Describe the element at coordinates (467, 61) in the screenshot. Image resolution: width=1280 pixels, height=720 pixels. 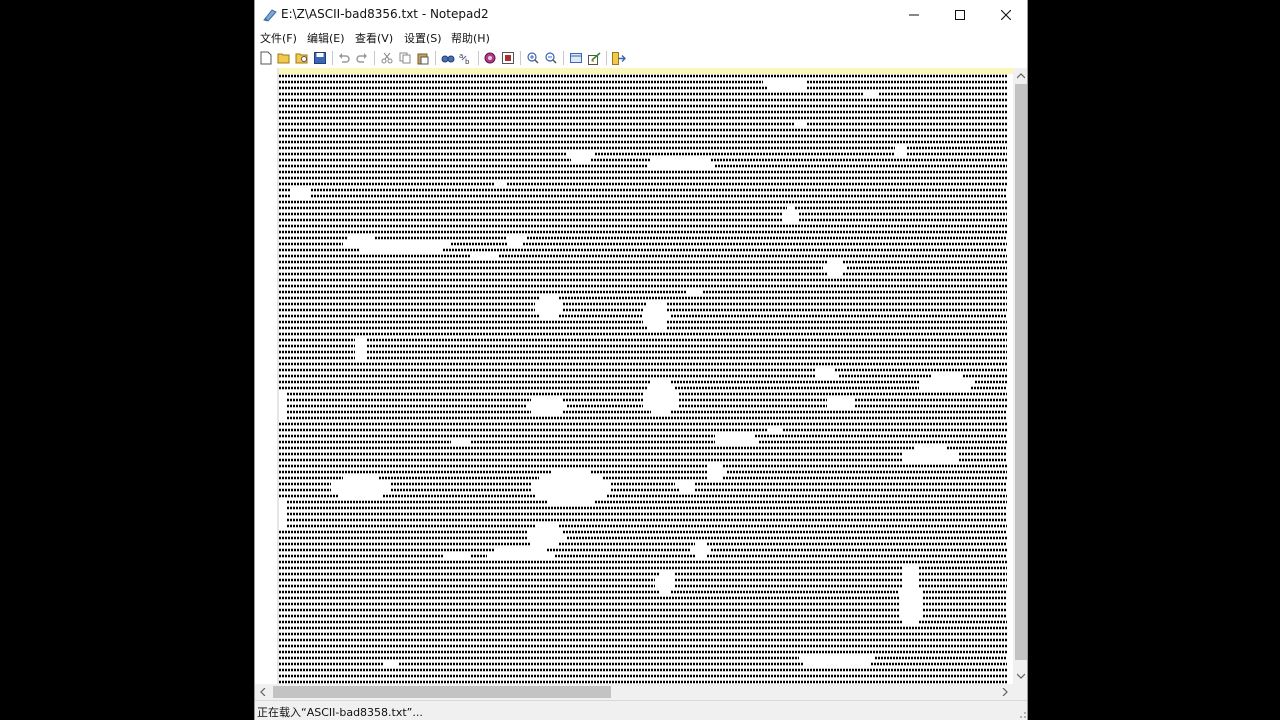
I see `svg-text: b` at that location.